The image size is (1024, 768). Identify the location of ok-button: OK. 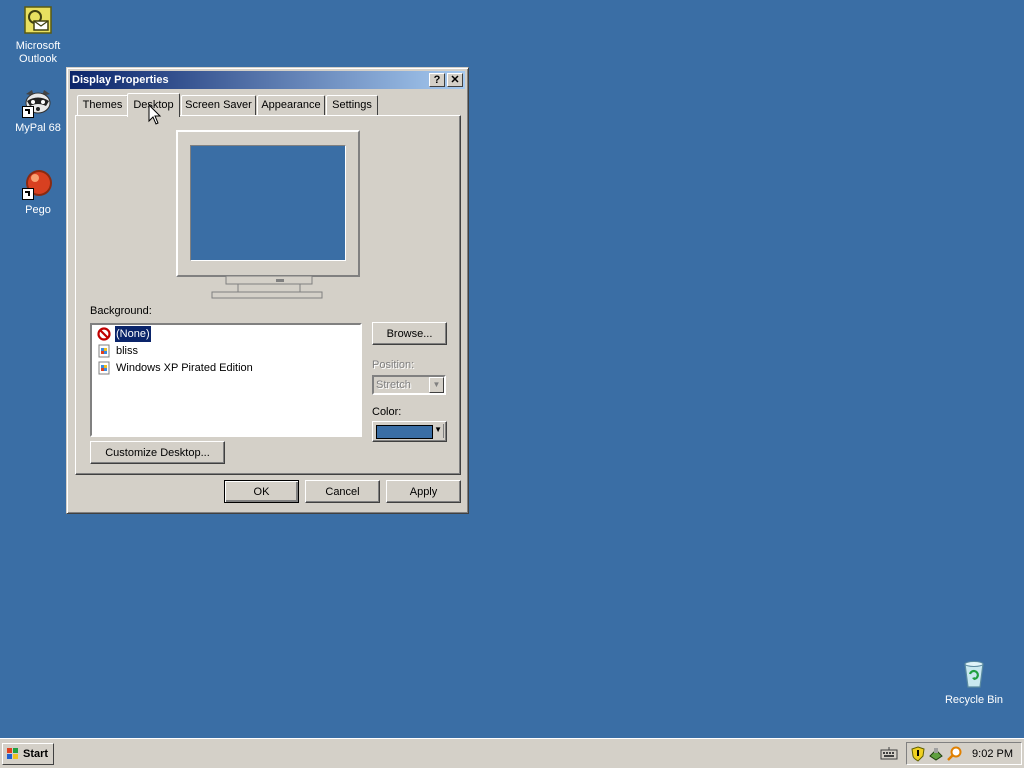
(261, 491).